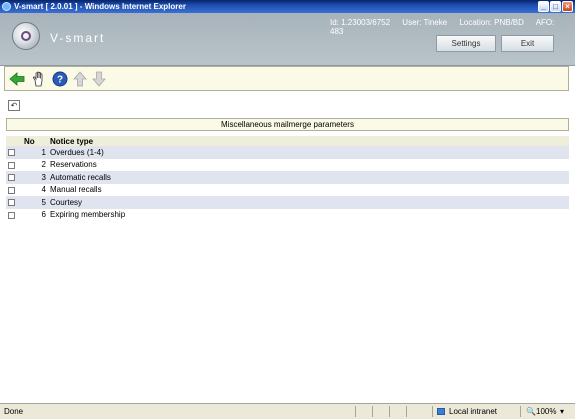 Image resolution: width=575 pixels, height=419 pixels. What do you see at coordinates (425, 22) in the screenshot?
I see `session-user: User: Tineke` at bounding box center [425, 22].